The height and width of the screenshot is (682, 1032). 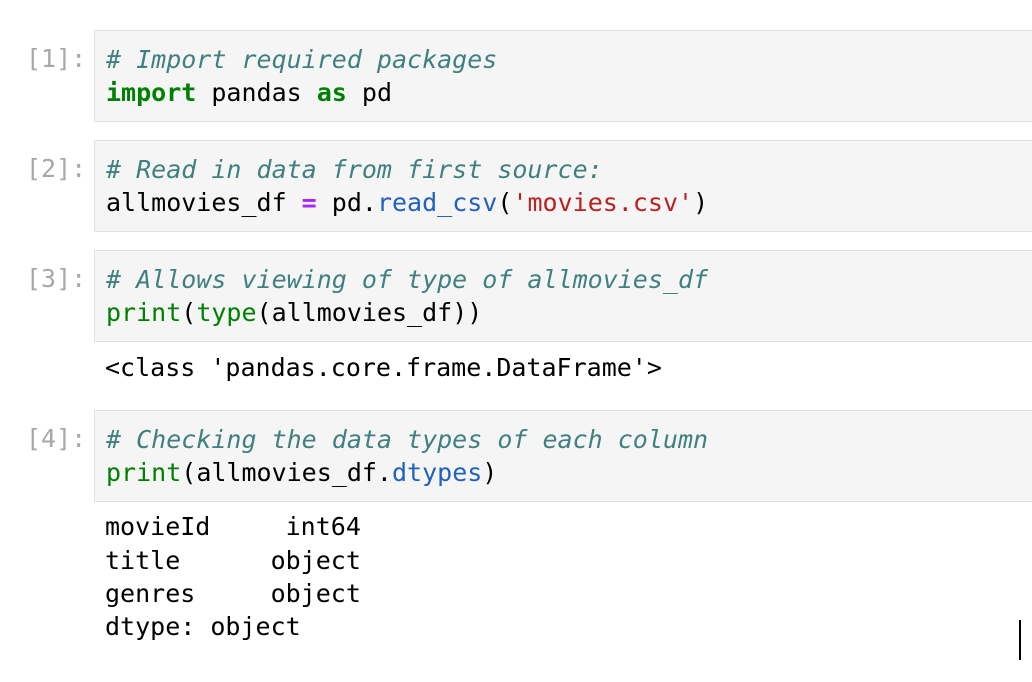 I want to click on code-line: allmovies_df = pd.read_csv('movies.csv'), so click(x=407, y=202).